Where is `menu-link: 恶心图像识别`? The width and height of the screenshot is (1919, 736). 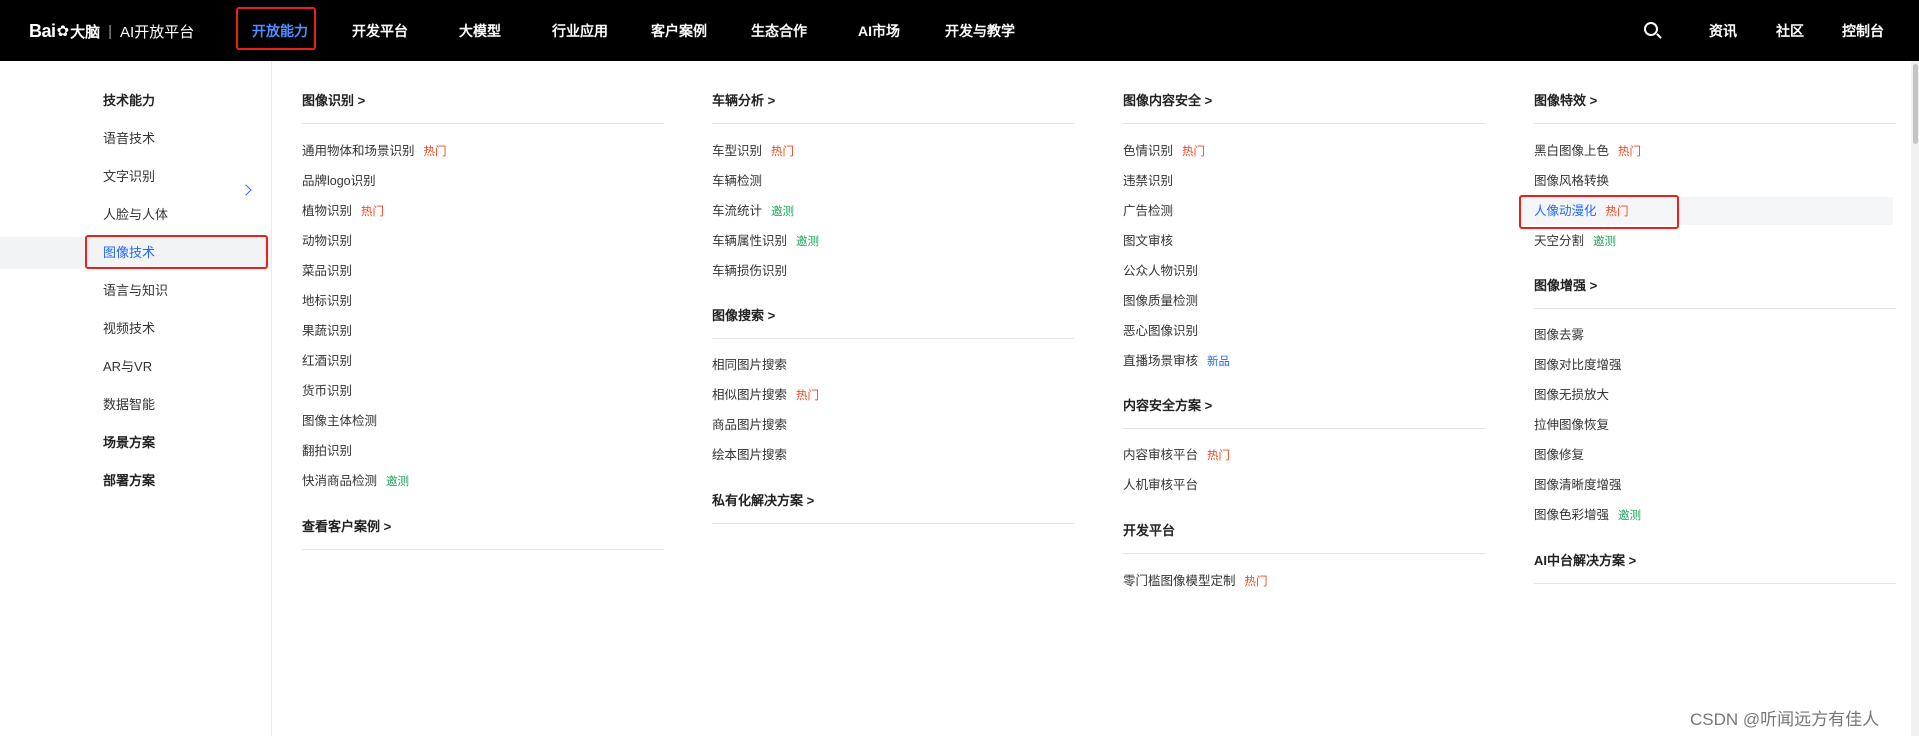 menu-link: 恶心图像识别 is located at coordinates (1160, 331).